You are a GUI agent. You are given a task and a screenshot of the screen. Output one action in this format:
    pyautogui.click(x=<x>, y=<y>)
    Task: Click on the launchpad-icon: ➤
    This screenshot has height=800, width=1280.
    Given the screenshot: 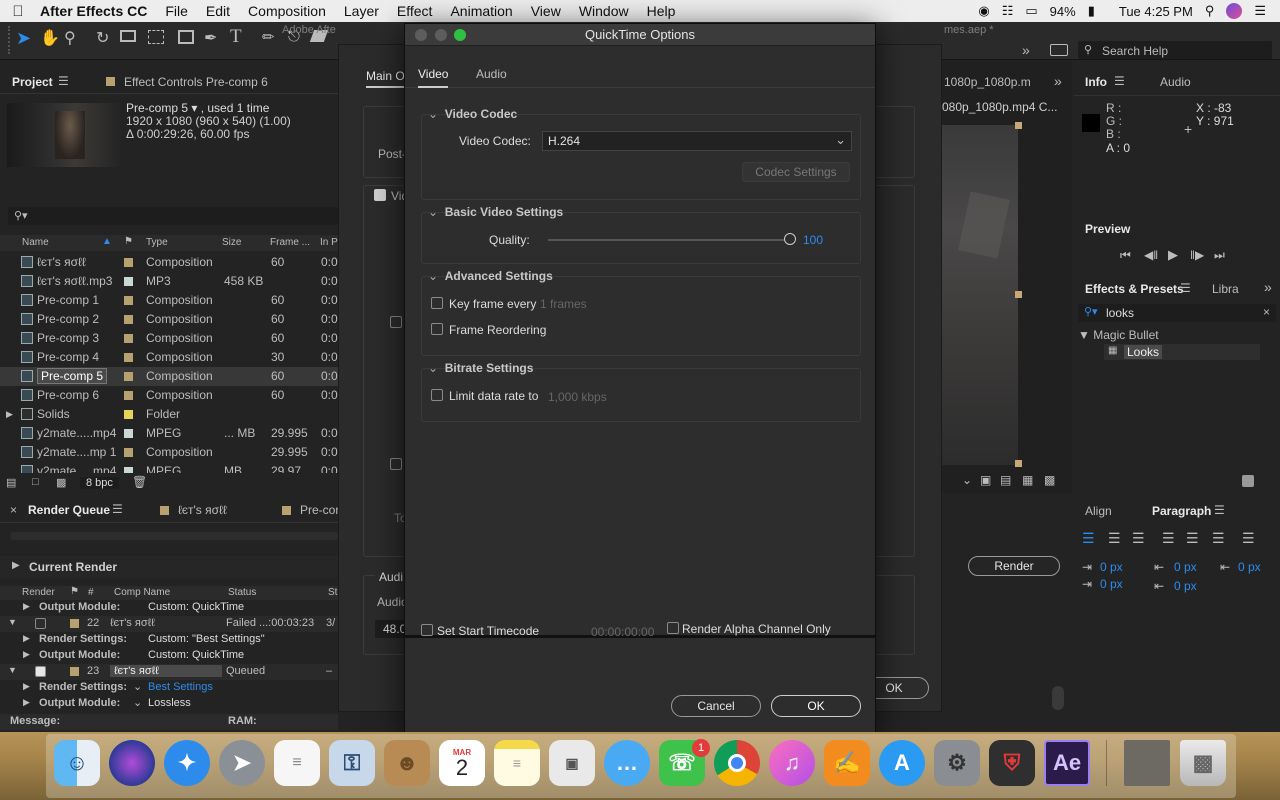 What is the action you would take?
    pyautogui.click(x=242, y=763)
    